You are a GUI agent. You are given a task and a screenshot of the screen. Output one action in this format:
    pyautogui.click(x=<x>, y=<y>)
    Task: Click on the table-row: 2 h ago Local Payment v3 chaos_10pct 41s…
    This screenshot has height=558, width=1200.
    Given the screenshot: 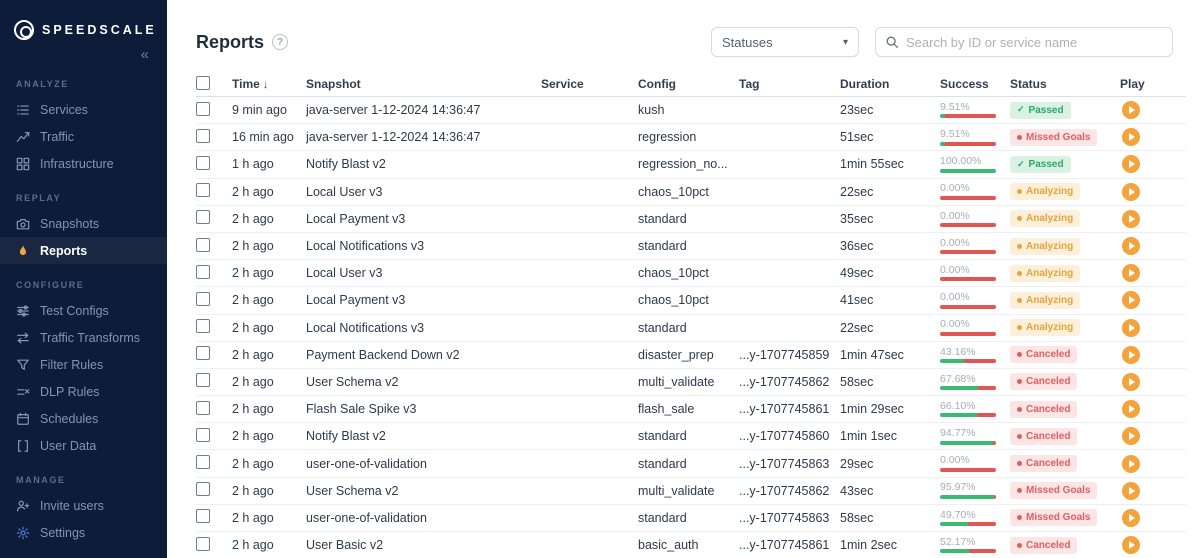 What is the action you would take?
    pyautogui.click(x=691, y=301)
    